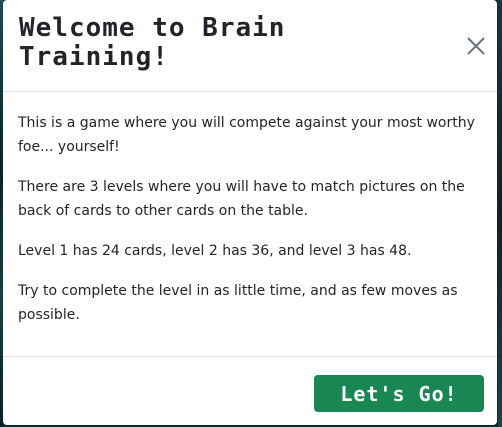 Image resolution: width=502 pixels, height=427 pixels. I want to click on close-icon, so click(476, 46).